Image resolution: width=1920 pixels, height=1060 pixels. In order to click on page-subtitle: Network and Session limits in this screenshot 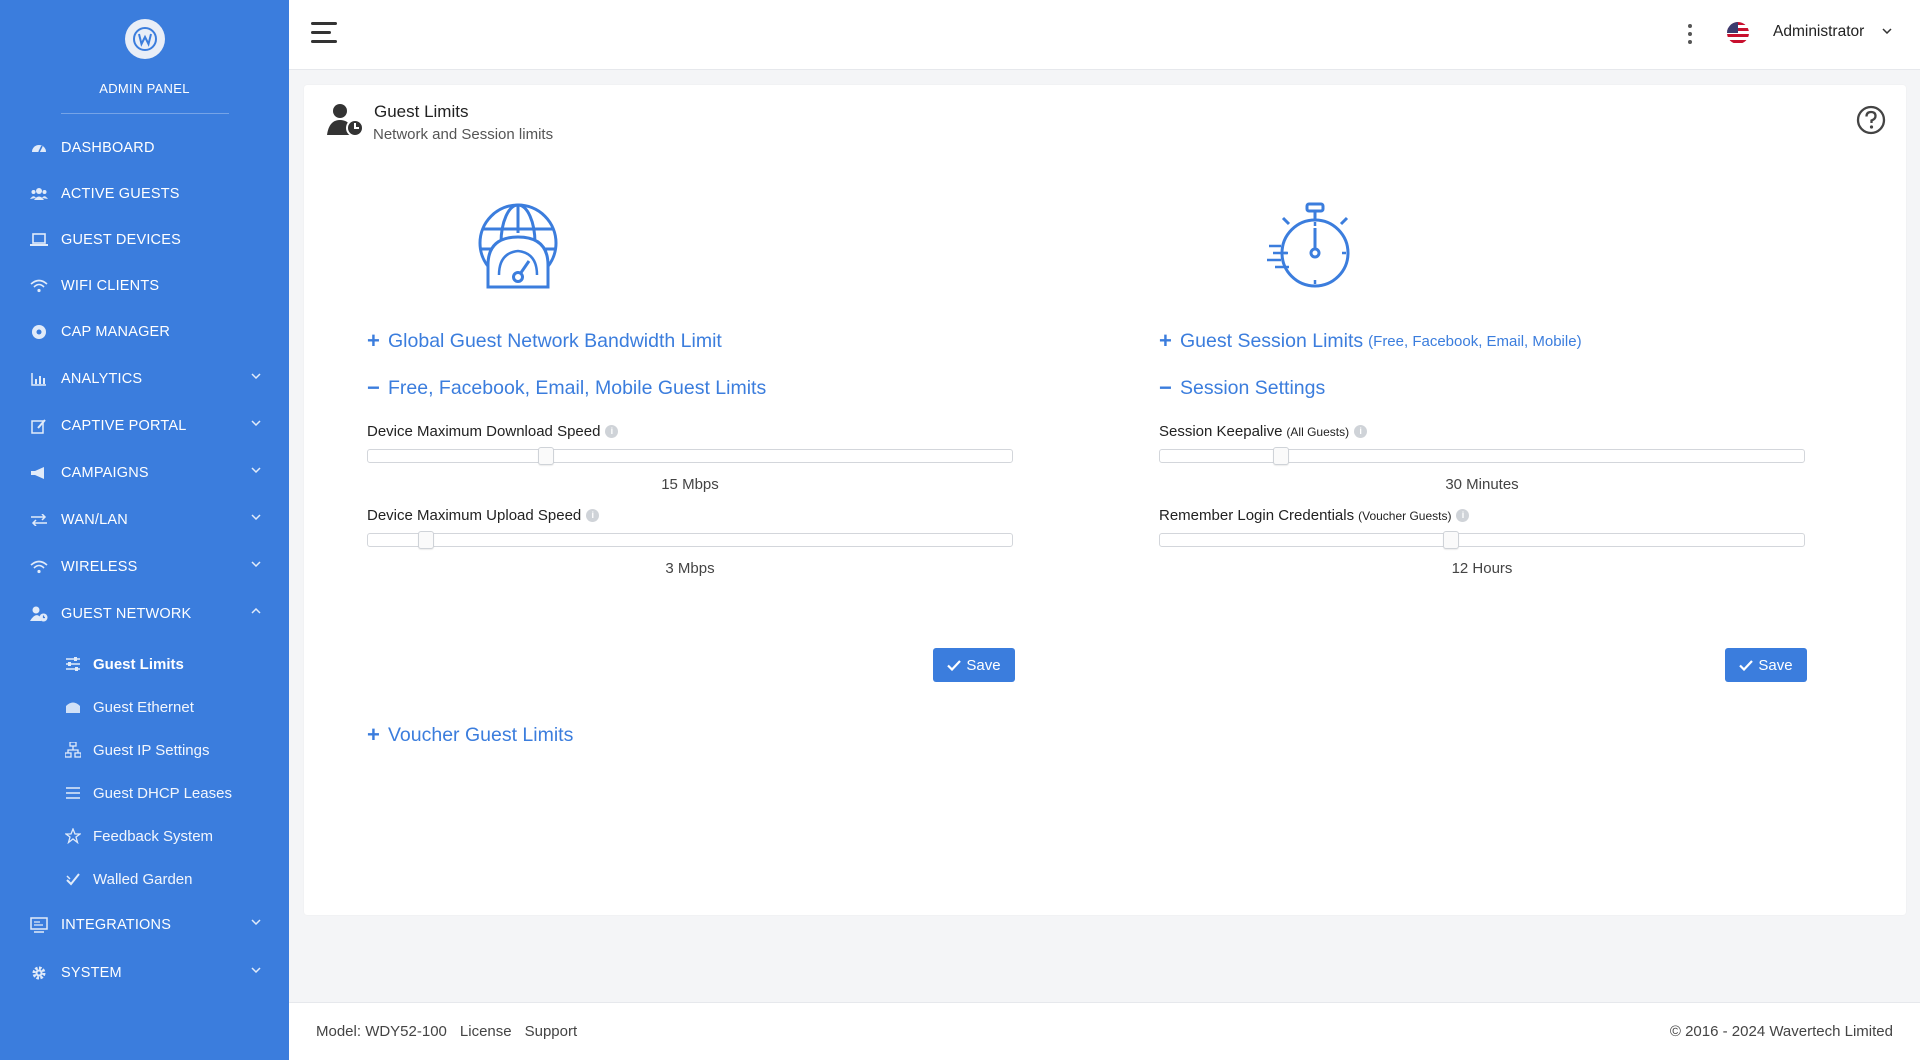, I will do `click(463, 134)`.